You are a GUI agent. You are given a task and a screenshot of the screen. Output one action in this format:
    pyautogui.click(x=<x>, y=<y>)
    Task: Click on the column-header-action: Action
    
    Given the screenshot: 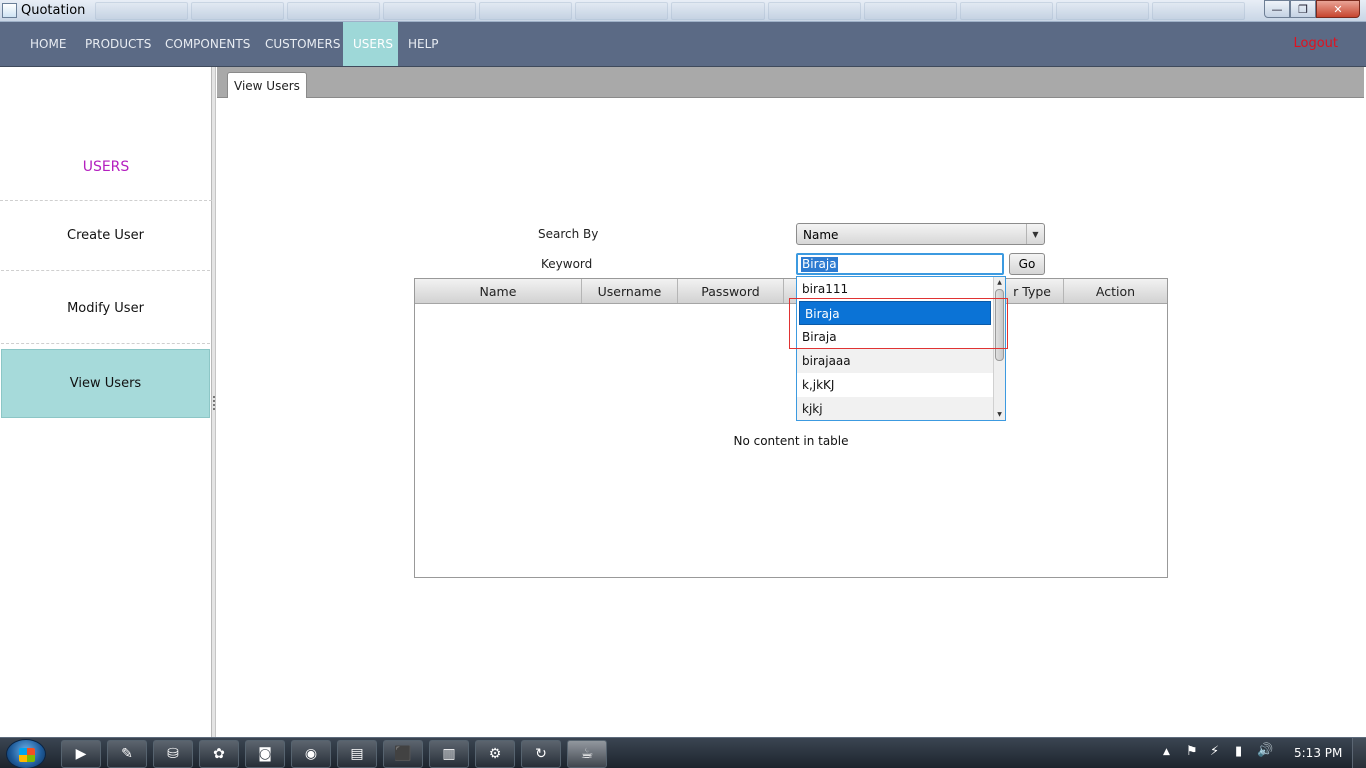 What is the action you would take?
    pyautogui.click(x=1115, y=291)
    